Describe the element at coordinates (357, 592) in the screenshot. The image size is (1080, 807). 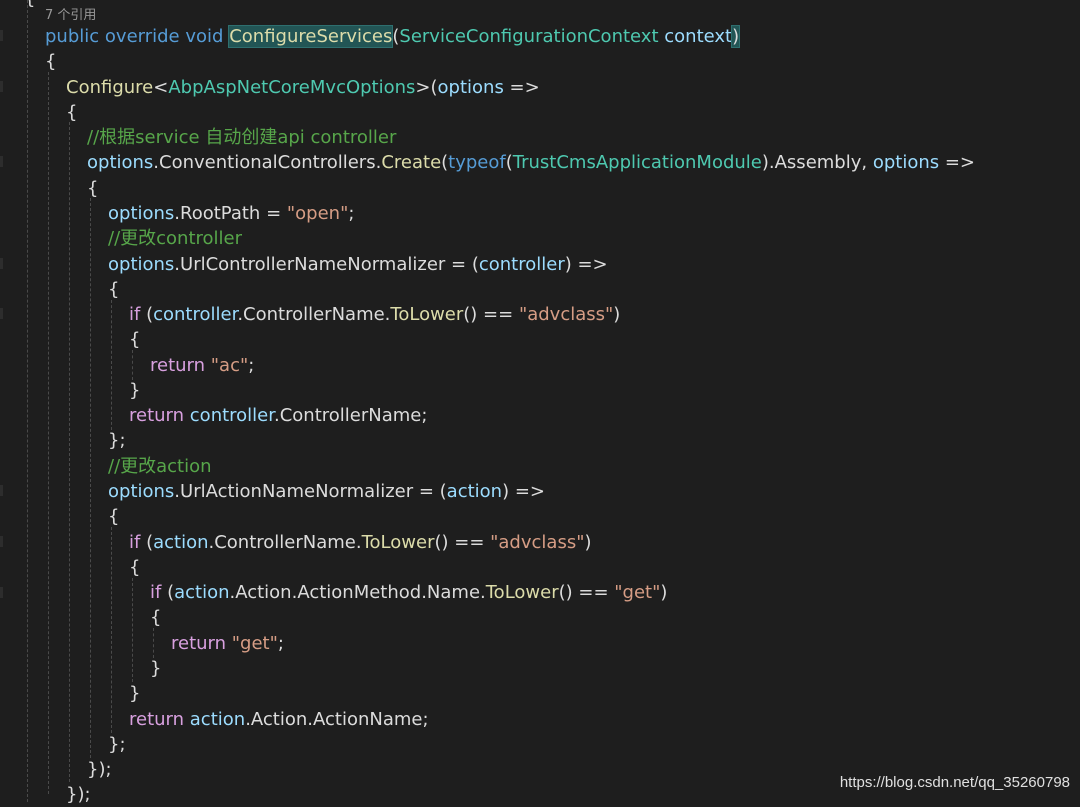
I see `member: .Action.ActionMethod.Name.` at that location.